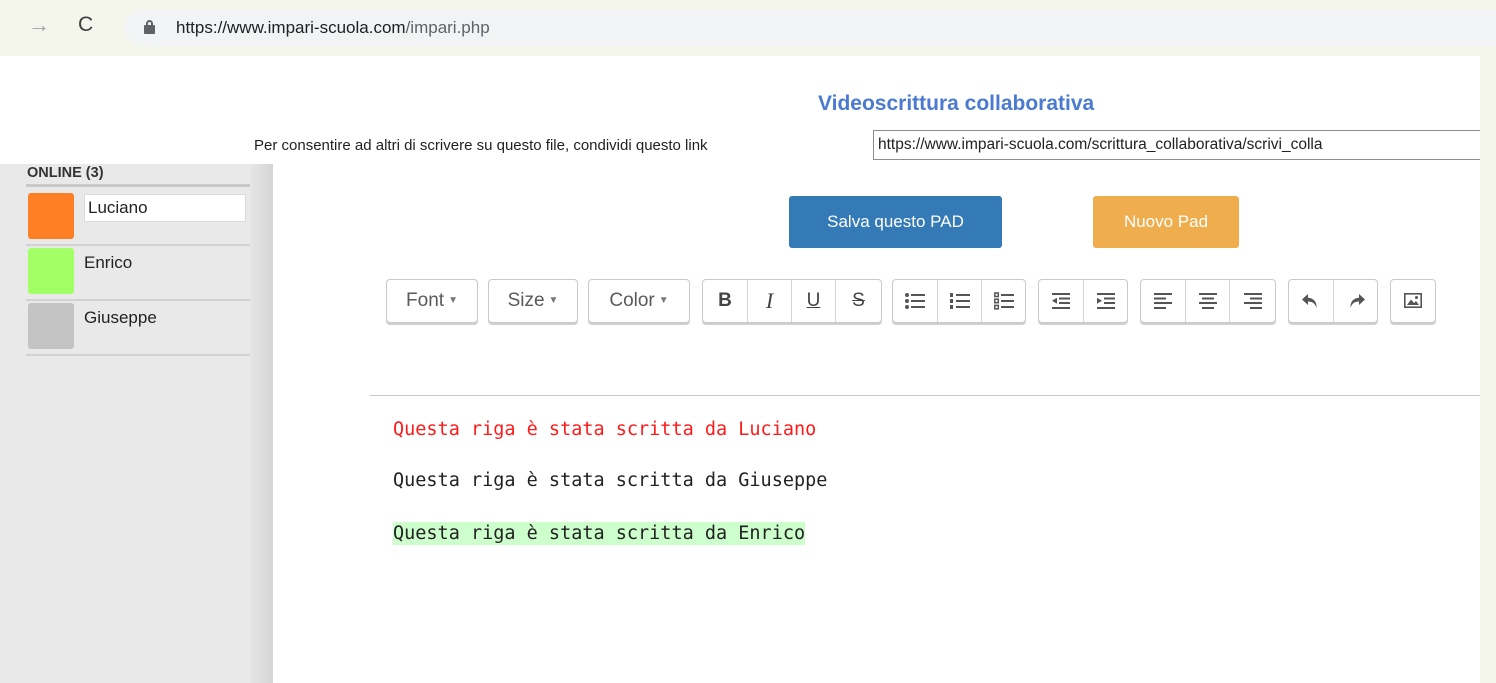  I want to click on color-dropdown: Color ▼, so click(639, 301).